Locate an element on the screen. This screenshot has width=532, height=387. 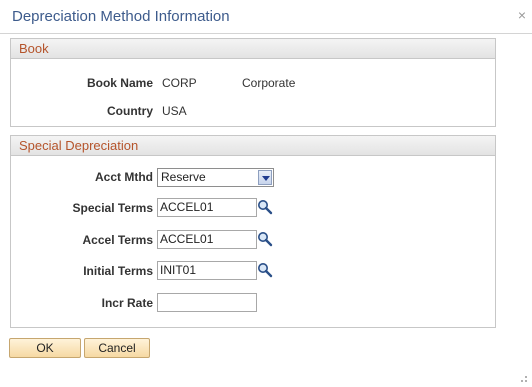
book-description: Corporate is located at coordinates (269, 83).